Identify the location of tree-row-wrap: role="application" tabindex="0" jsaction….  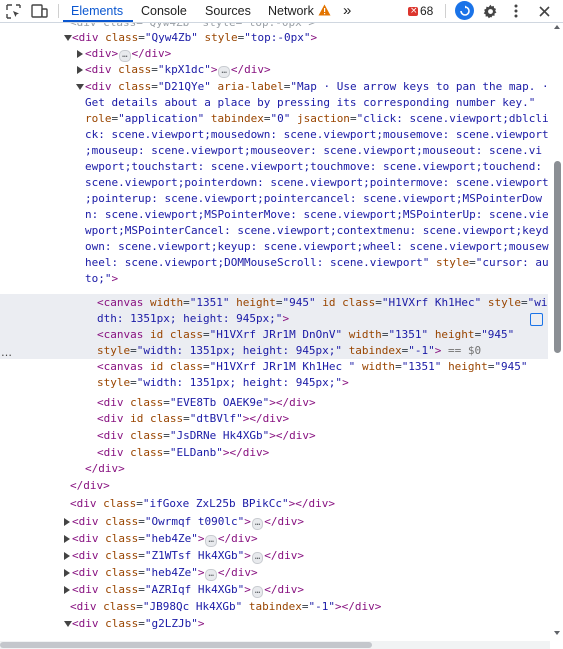
(317, 118).